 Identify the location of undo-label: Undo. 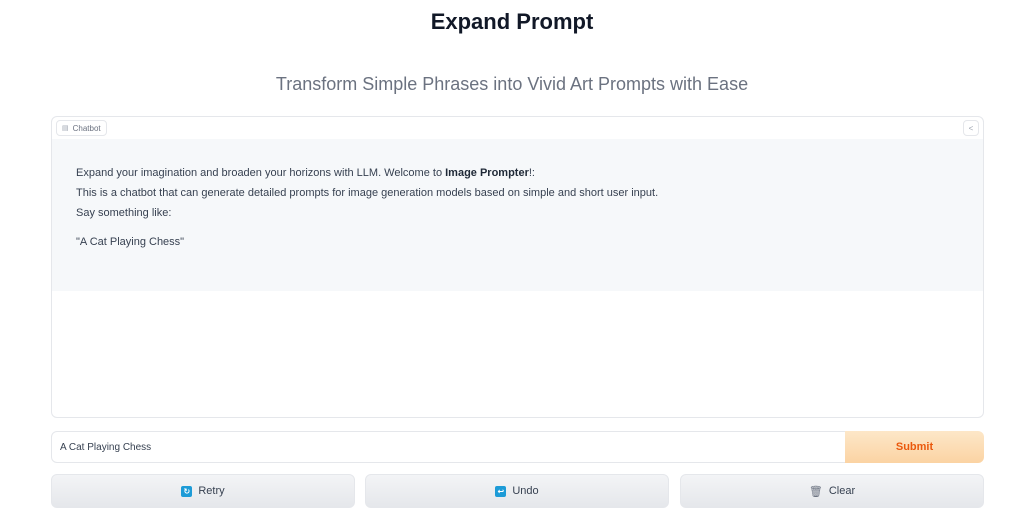
(525, 491).